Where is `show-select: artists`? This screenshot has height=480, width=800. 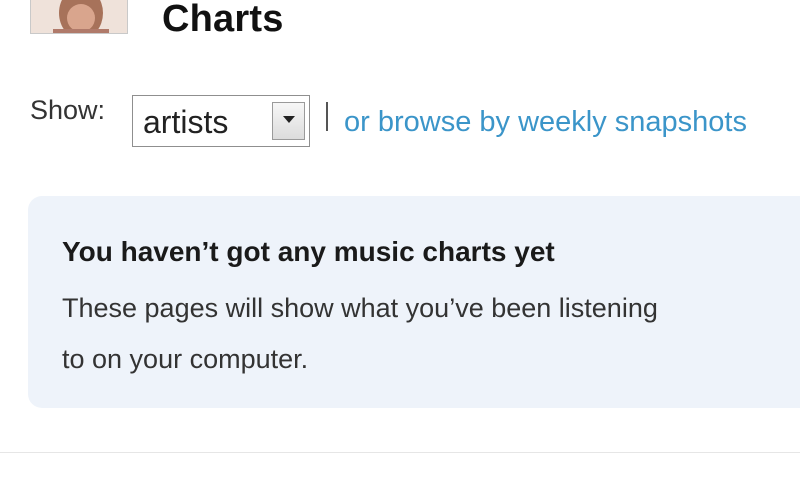
show-select: artists is located at coordinates (221, 121).